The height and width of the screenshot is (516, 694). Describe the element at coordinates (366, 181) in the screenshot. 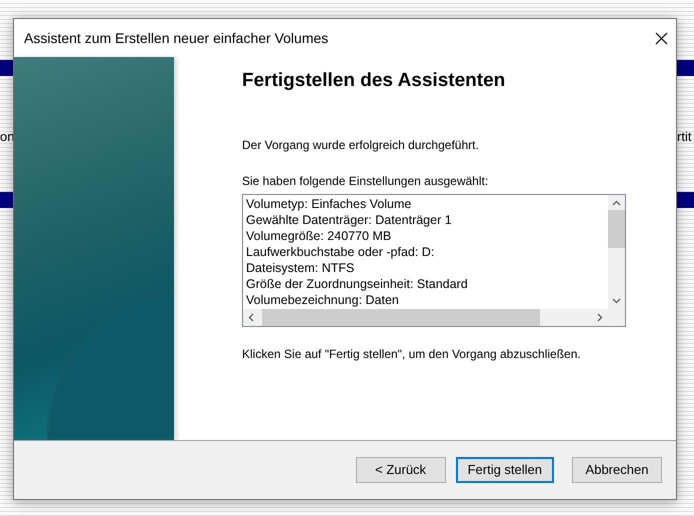

I see `settings-label: Sie haben folgende Einstellungen ausgewählt:` at that location.